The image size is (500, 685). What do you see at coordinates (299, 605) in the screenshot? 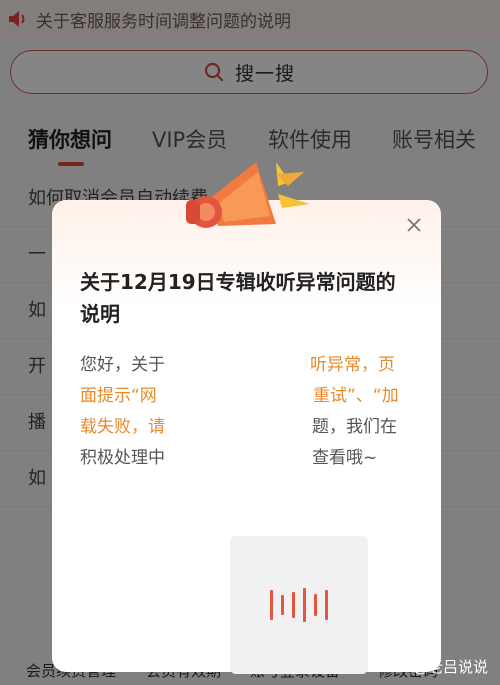
I see `loading-indicator` at bounding box center [299, 605].